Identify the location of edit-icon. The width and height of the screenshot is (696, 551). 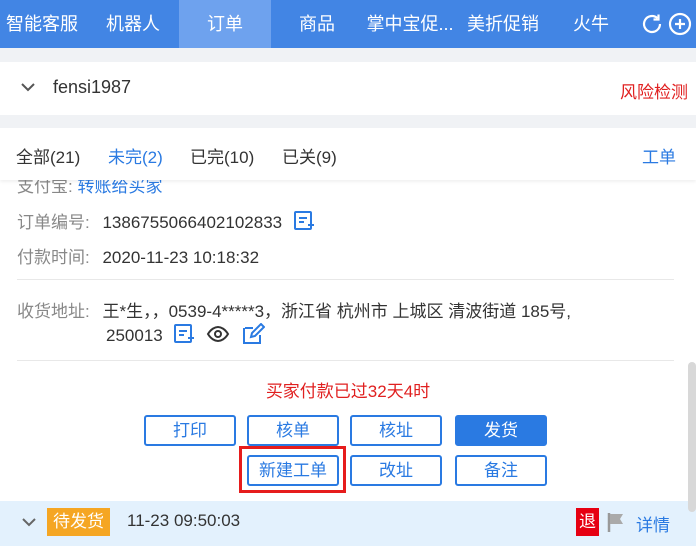
(253, 336).